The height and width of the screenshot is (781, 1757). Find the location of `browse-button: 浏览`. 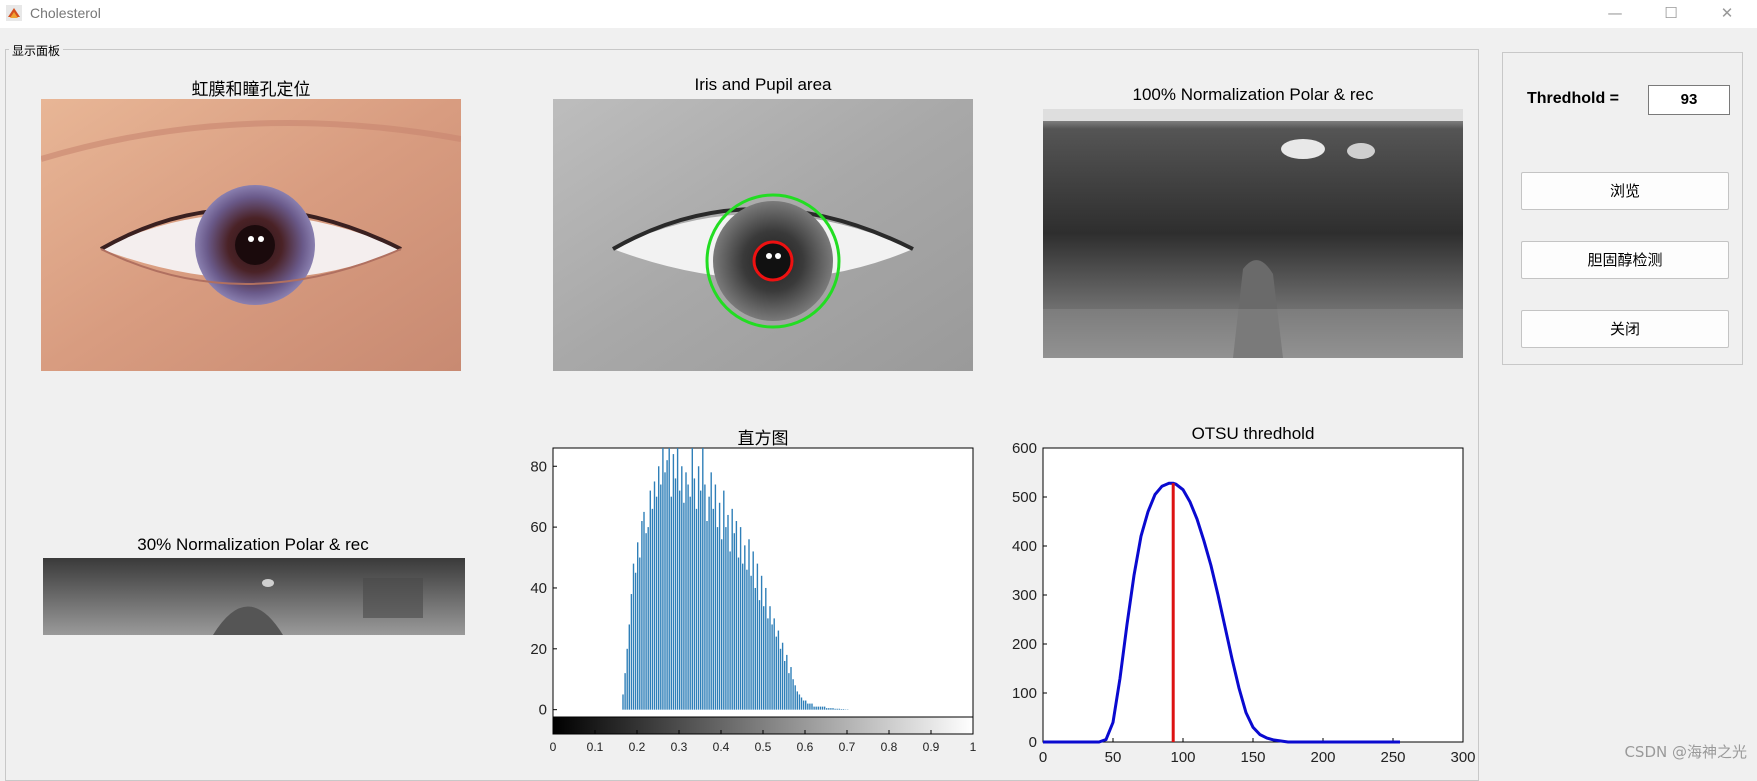

browse-button: 浏览 is located at coordinates (1625, 191).